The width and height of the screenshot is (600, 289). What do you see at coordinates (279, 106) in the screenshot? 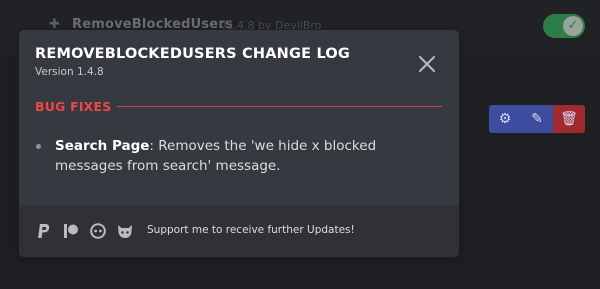
I see `section-divider` at bounding box center [279, 106].